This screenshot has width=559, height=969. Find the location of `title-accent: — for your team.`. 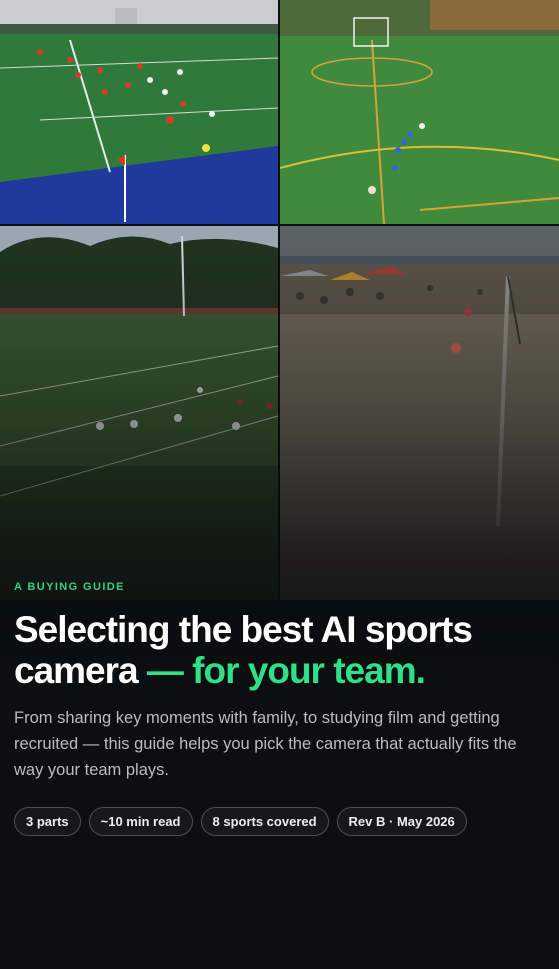

title-accent: — for your team. is located at coordinates (281, 670).